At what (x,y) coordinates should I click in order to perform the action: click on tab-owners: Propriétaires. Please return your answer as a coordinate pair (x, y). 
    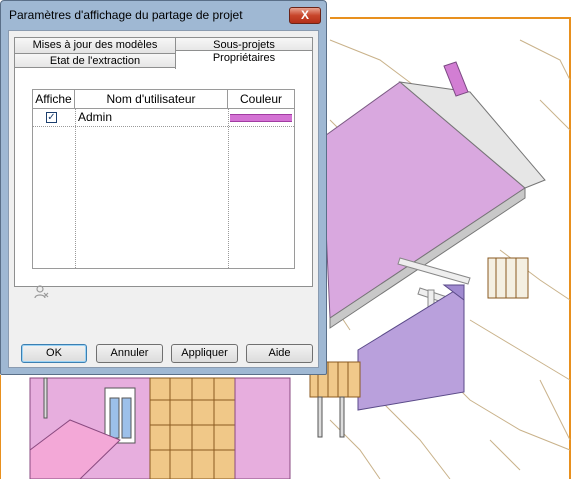
    Looking at the image, I should click on (244, 59).